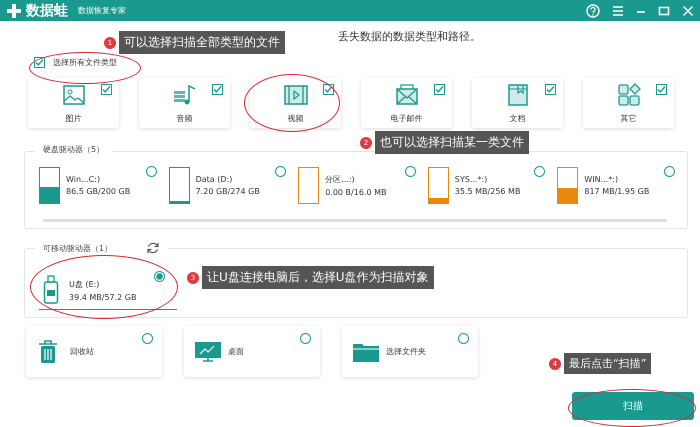 The width and height of the screenshot is (700, 427). Describe the element at coordinates (295, 103) in the screenshot. I see `file-type-card: 视频` at that location.